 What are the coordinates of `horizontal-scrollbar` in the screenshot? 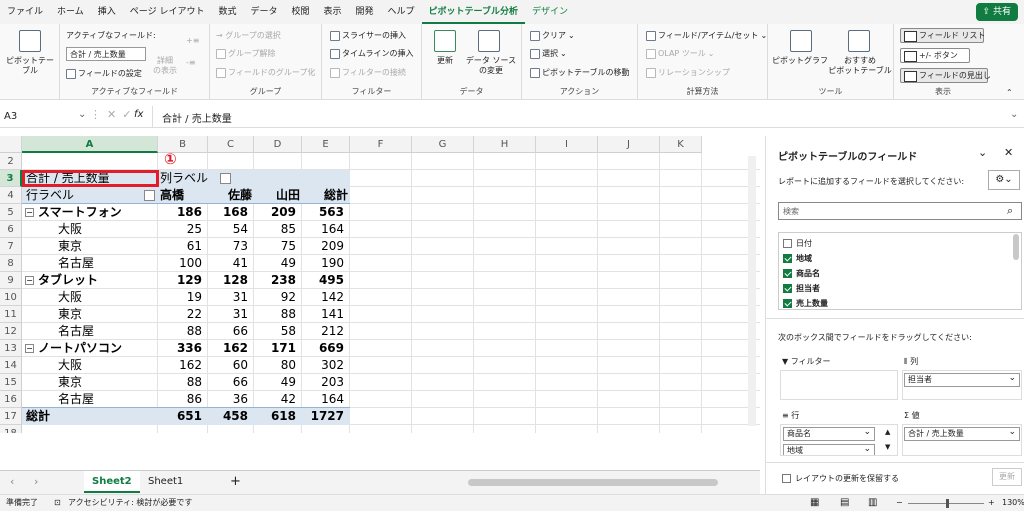 It's located at (593, 482).